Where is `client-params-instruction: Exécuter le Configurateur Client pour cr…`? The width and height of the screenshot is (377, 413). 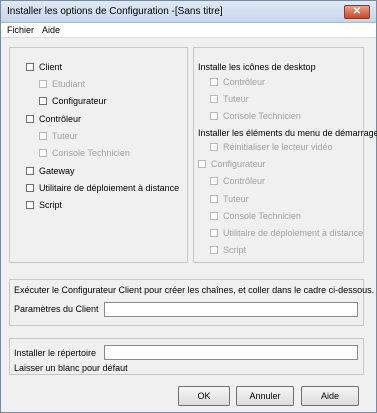 client-params-instruction: Exécuter le Configurateur Client pour cr… is located at coordinates (194, 290).